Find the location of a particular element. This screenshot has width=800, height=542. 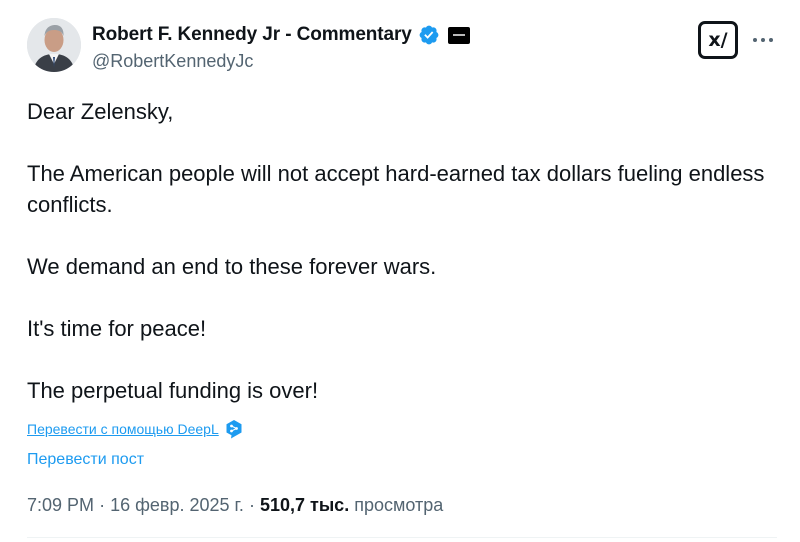

tweet-time: 7:09 PM is located at coordinates (60, 505).